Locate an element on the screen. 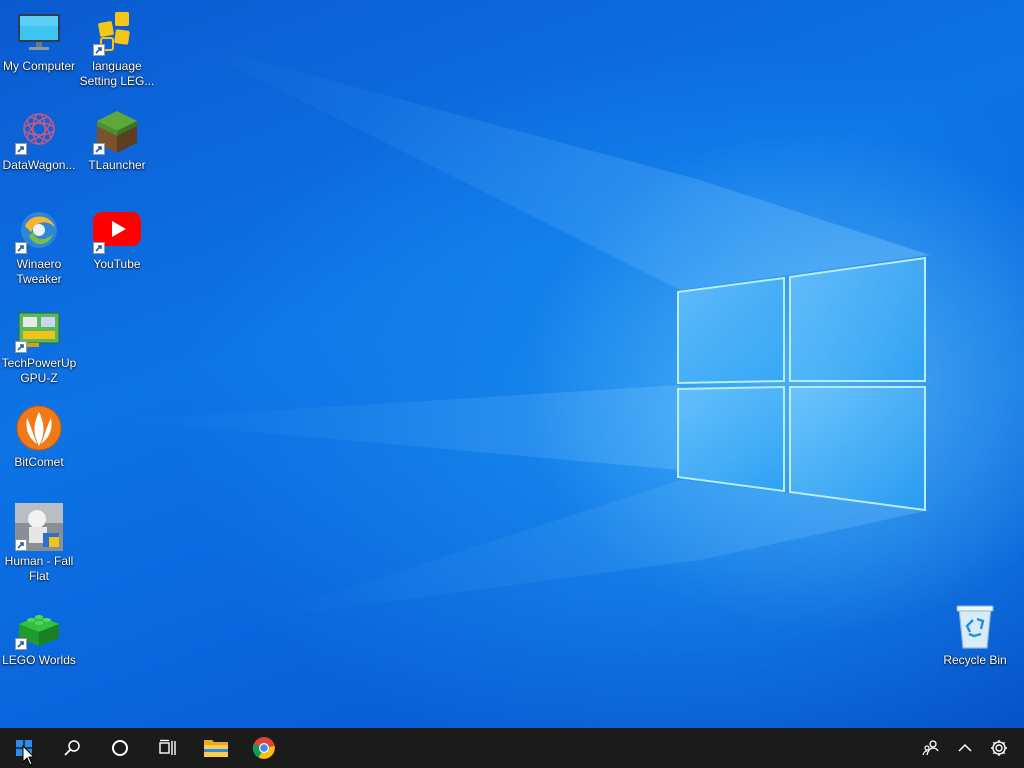  settings-button is located at coordinates (999, 748).